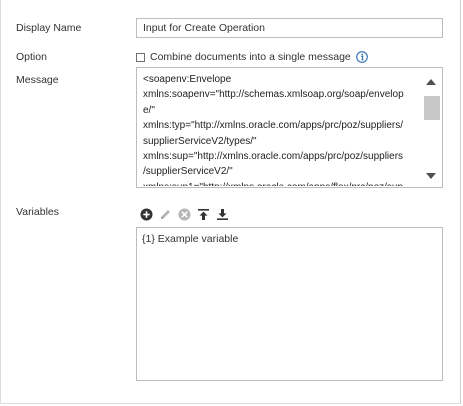  I want to click on info-icon, so click(361, 57).